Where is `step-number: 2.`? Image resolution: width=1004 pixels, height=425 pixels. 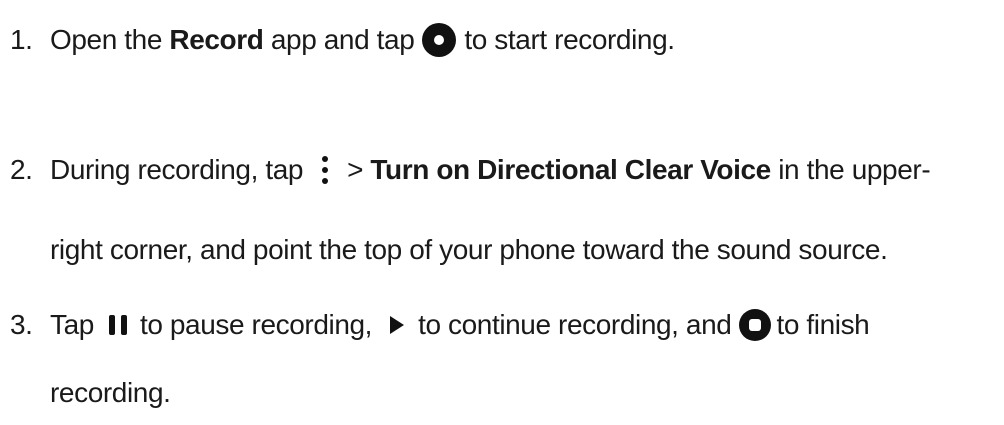 step-number: 2. is located at coordinates (21, 169).